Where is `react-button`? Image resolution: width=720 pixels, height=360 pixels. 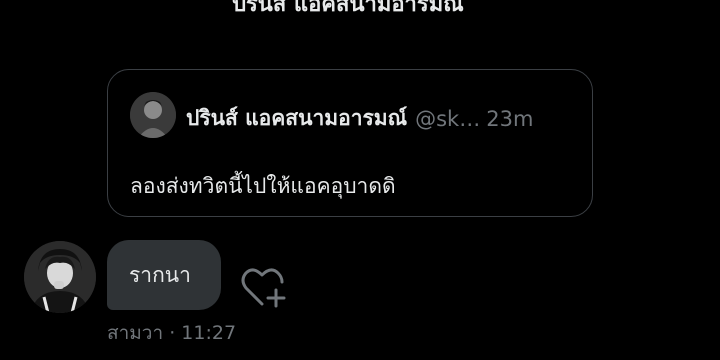 react-button is located at coordinates (264, 286).